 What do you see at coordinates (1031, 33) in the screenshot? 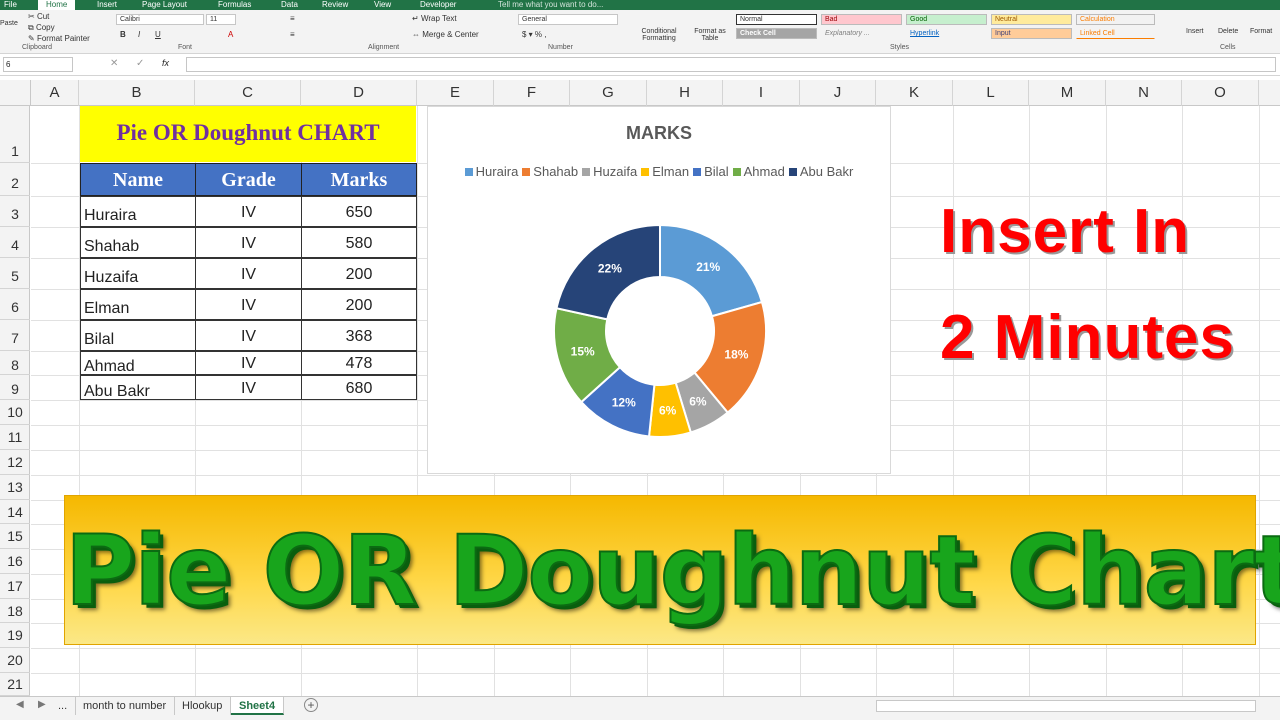
I see `style-input: Input` at bounding box center [1031, 33].